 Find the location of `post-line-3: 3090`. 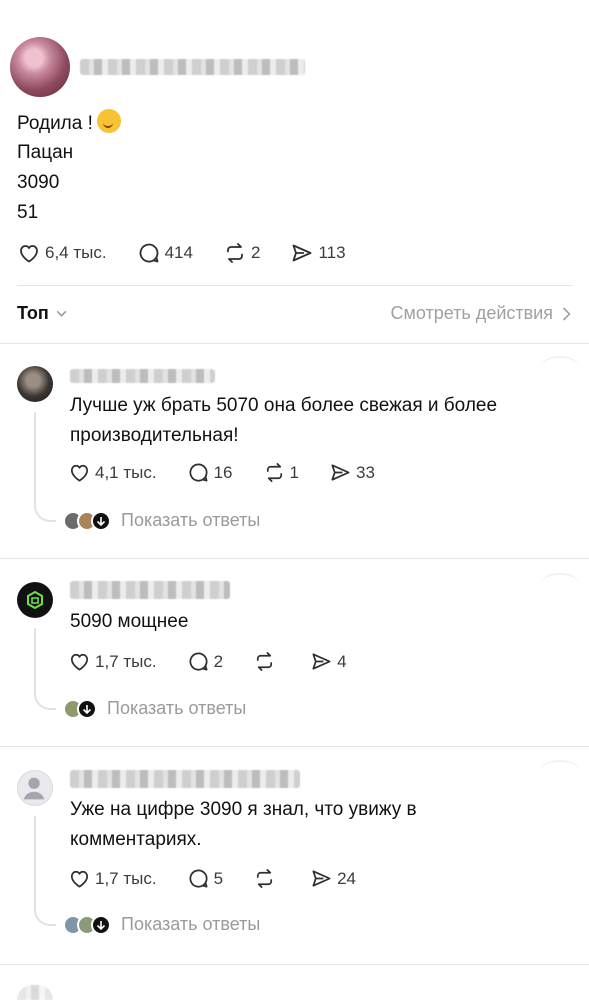

post-line-3: 3090 is located at coordinates (38, 182).